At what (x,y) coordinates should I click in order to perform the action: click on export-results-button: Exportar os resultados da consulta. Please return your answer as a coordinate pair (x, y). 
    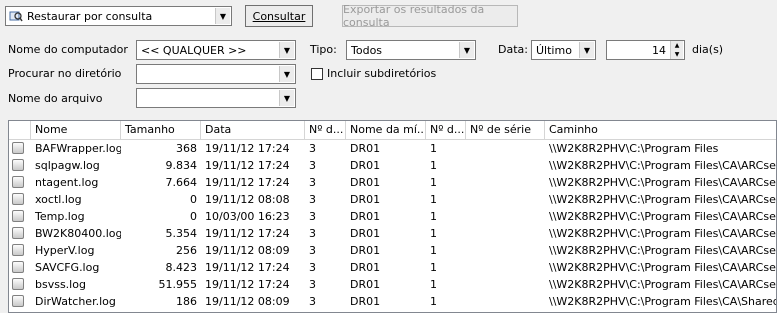
    Looking at the image, I should click on (430, 16).